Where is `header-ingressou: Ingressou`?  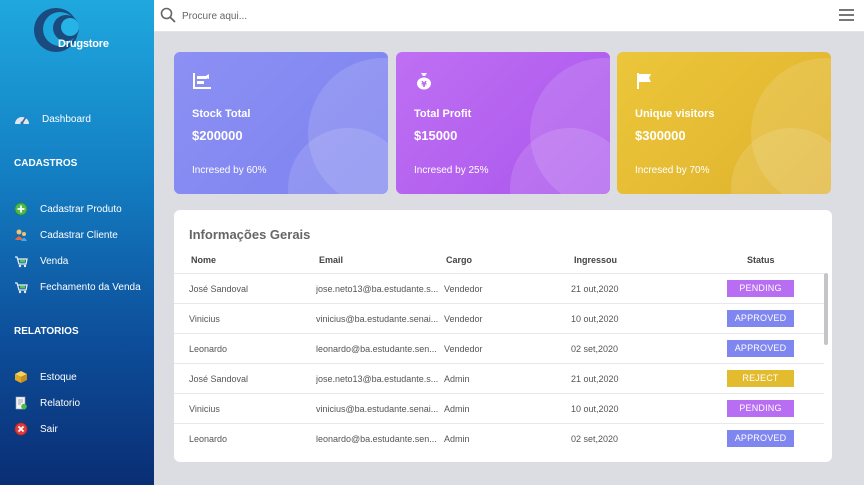 header-ingressou: Ingressou is located at coordinates (596, 260).